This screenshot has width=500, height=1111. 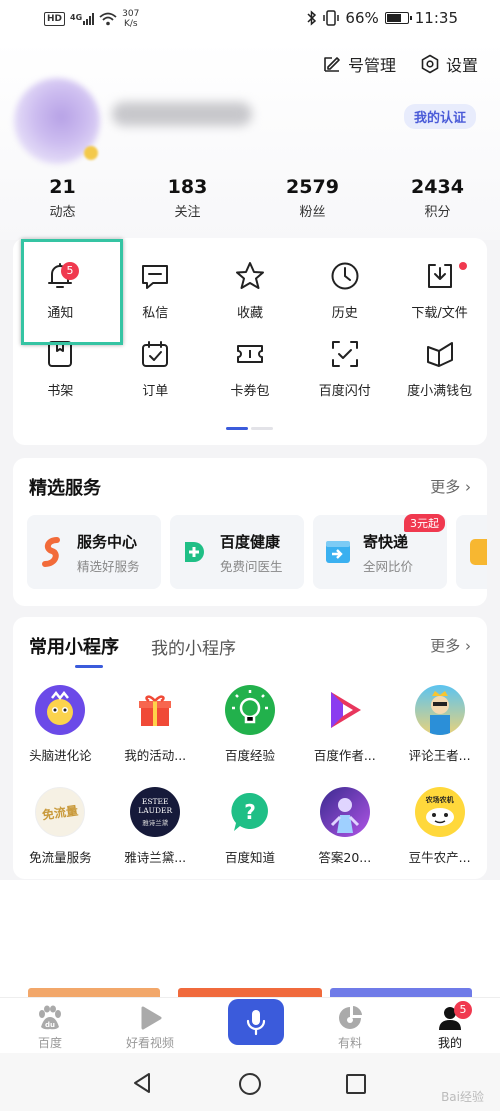 I want to click on recents-icon, so click(x=356, y=1084).